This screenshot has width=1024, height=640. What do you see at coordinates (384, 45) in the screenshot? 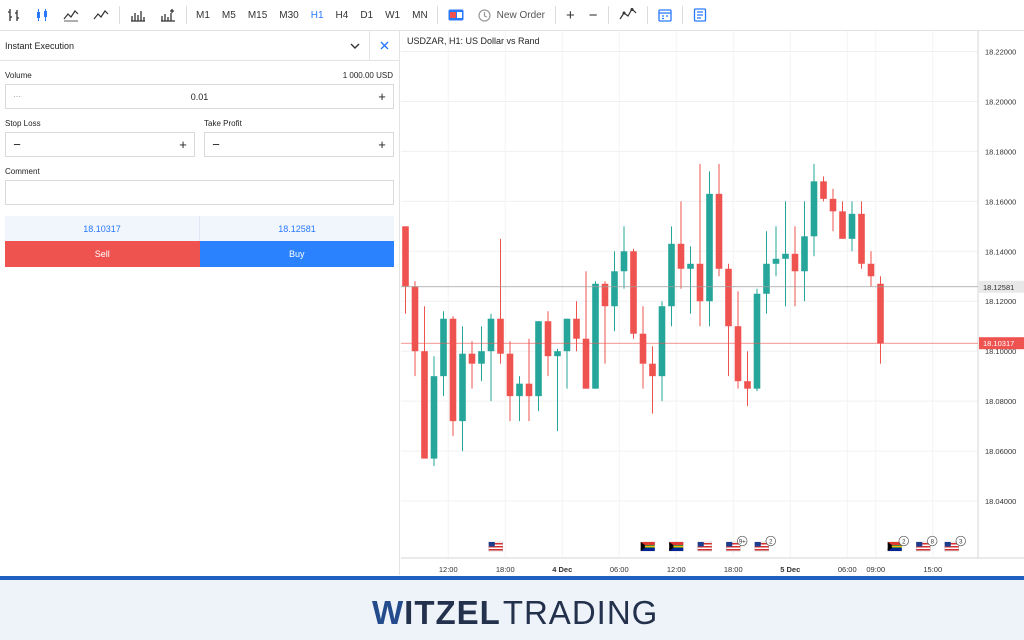
I see `close-icon` at bounding box center [384, 45].